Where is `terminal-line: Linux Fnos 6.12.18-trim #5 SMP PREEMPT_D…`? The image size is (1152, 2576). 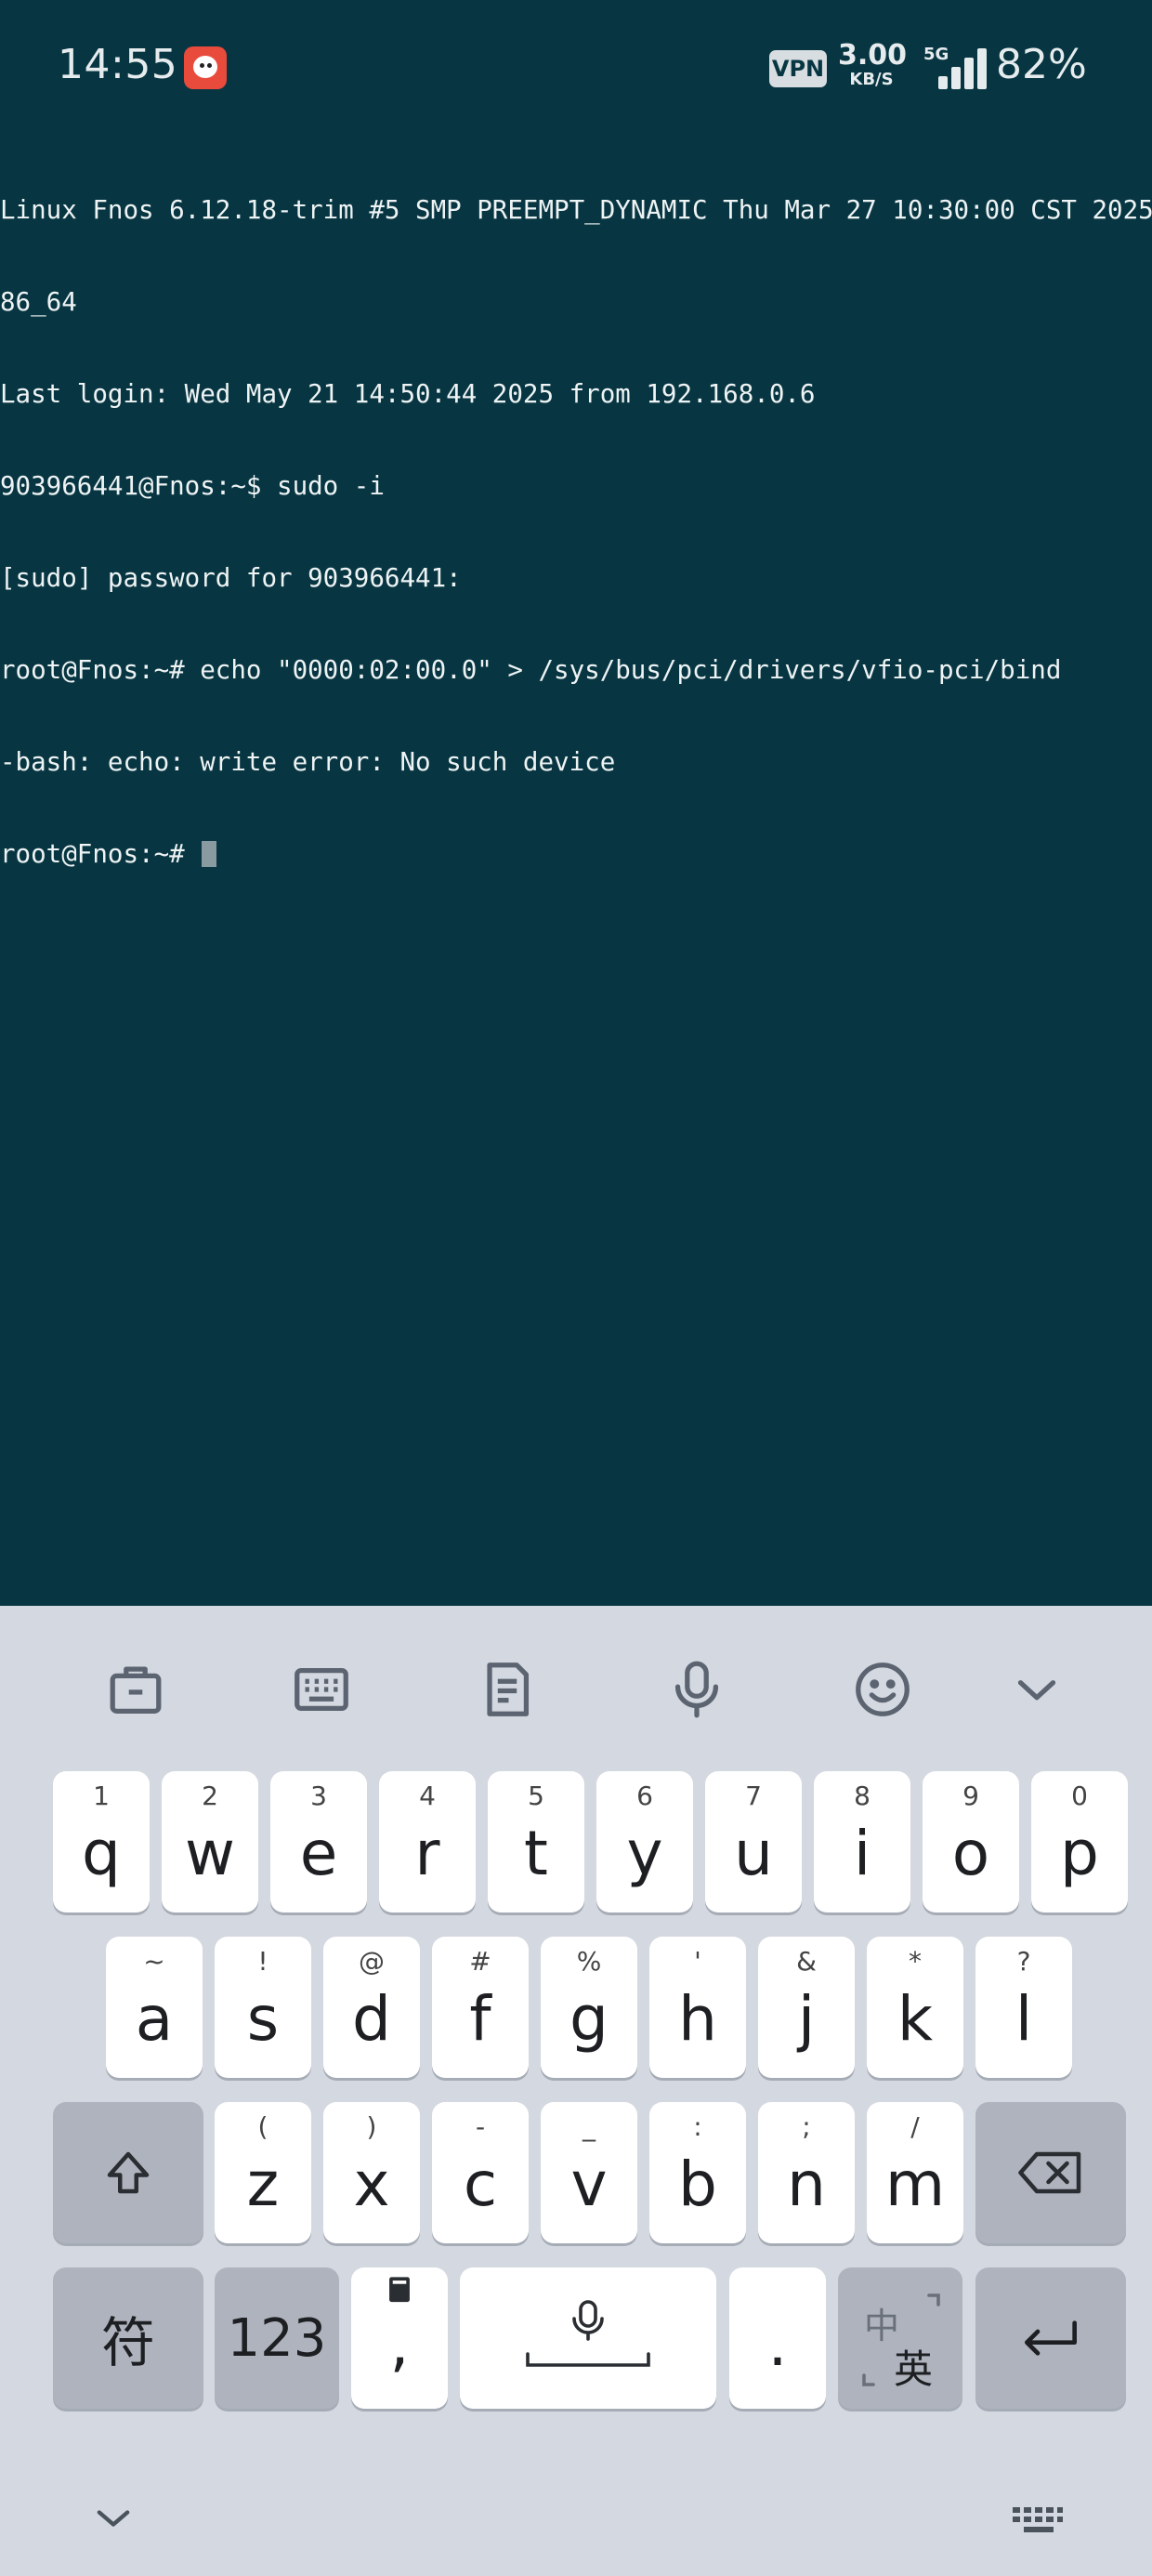
terminal-line: Linux Fnos 6.12.18-trim #5 SMP PREEMPT_D… is located at coordinates (576, 210).